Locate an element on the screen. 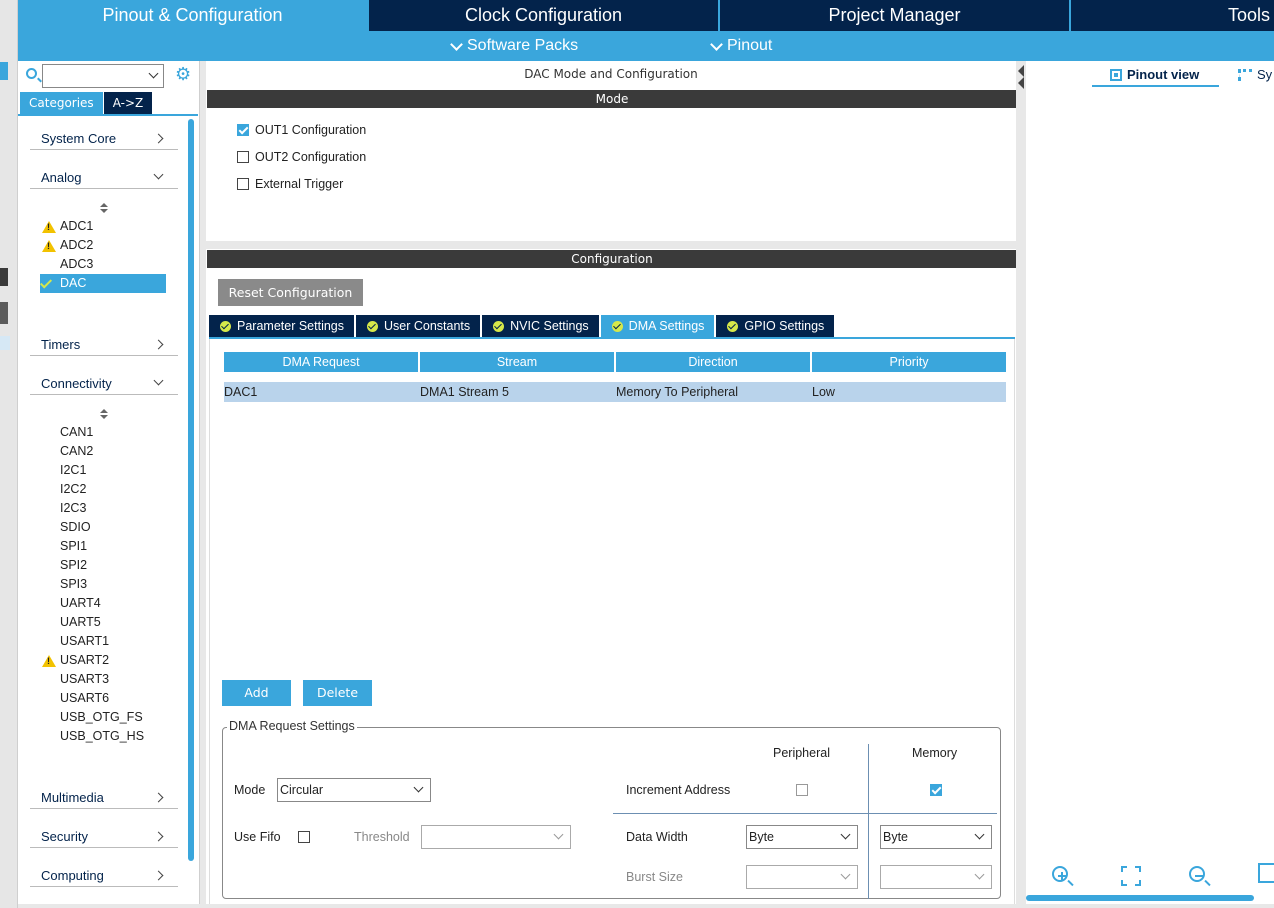 Image resolution: width=1274 pixels, height=908 pixels. list-item-usart3: USART3 is located at coordinates (103, 679).